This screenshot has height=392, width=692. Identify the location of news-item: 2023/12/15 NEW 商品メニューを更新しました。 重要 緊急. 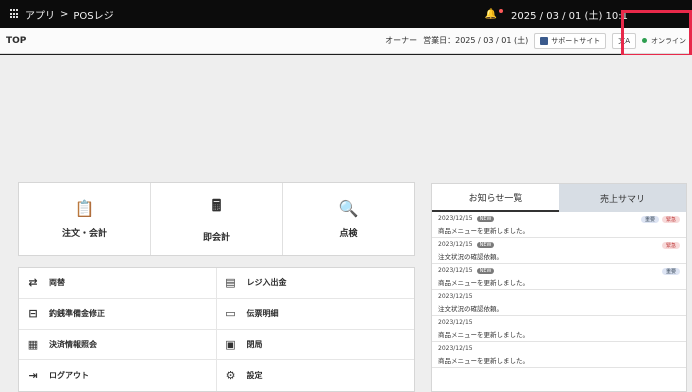
(559, 225).